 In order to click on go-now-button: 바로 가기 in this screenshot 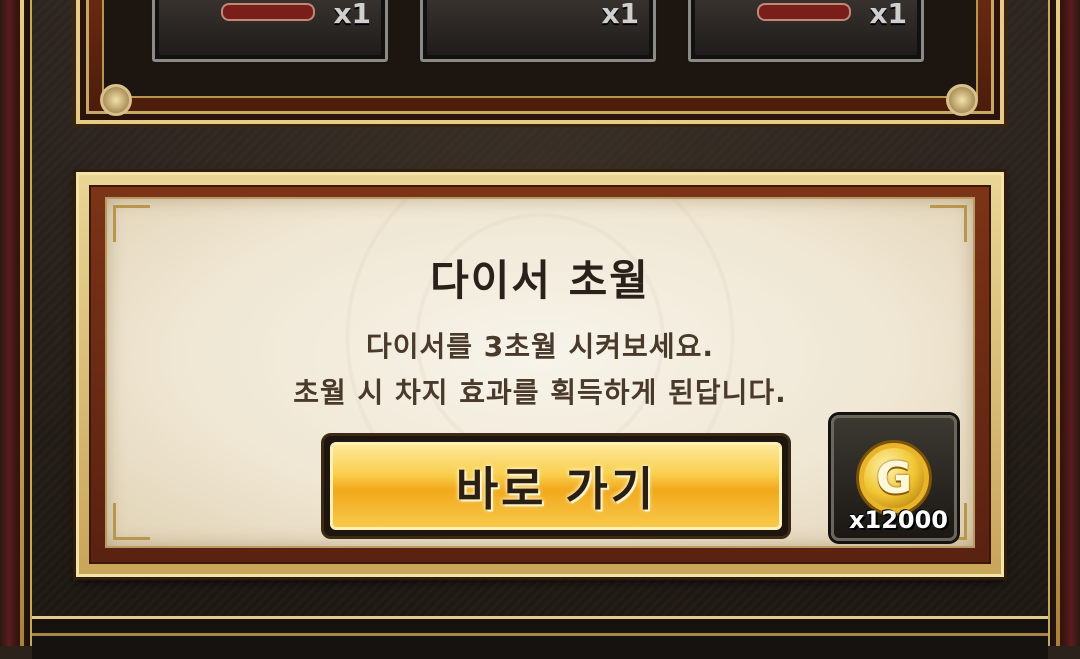, I will do `click(556, 486)`.